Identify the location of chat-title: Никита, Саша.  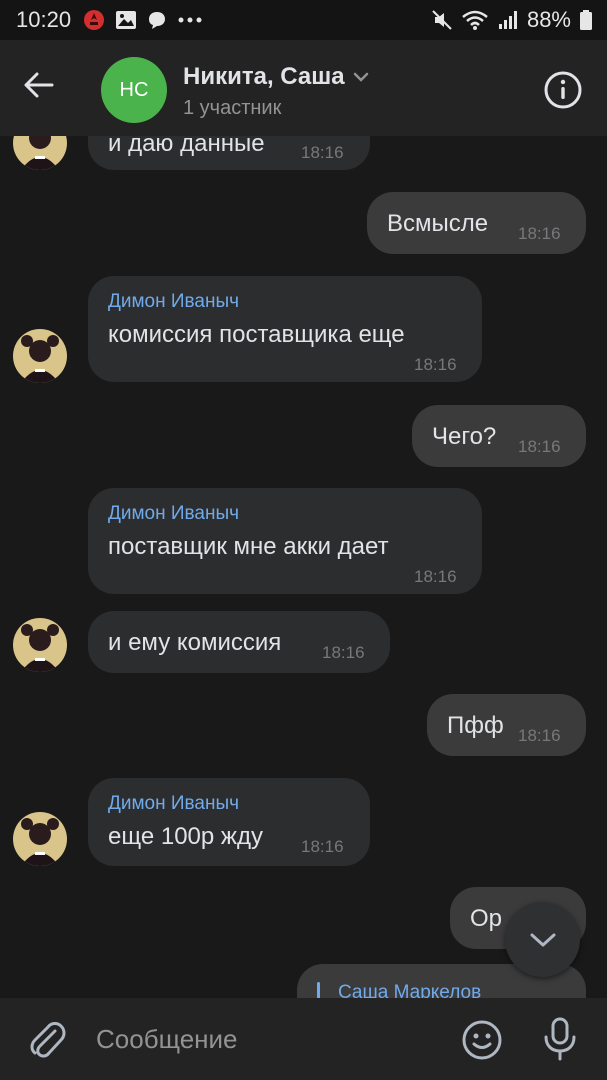
(276, 77).